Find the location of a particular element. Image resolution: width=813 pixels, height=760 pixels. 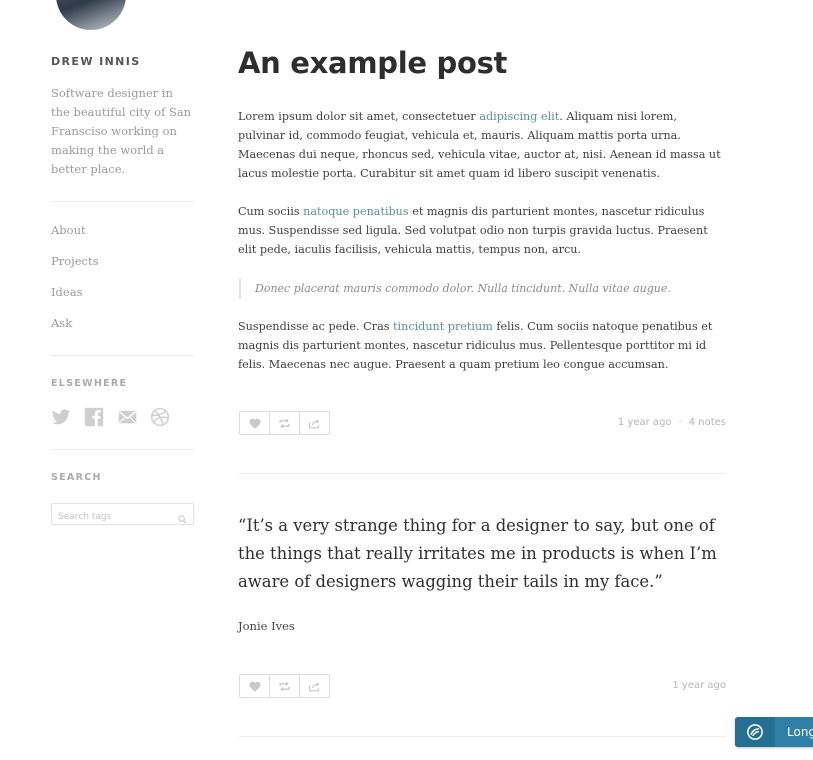

floating-long-button: Long is located at coordinates (774, 732).